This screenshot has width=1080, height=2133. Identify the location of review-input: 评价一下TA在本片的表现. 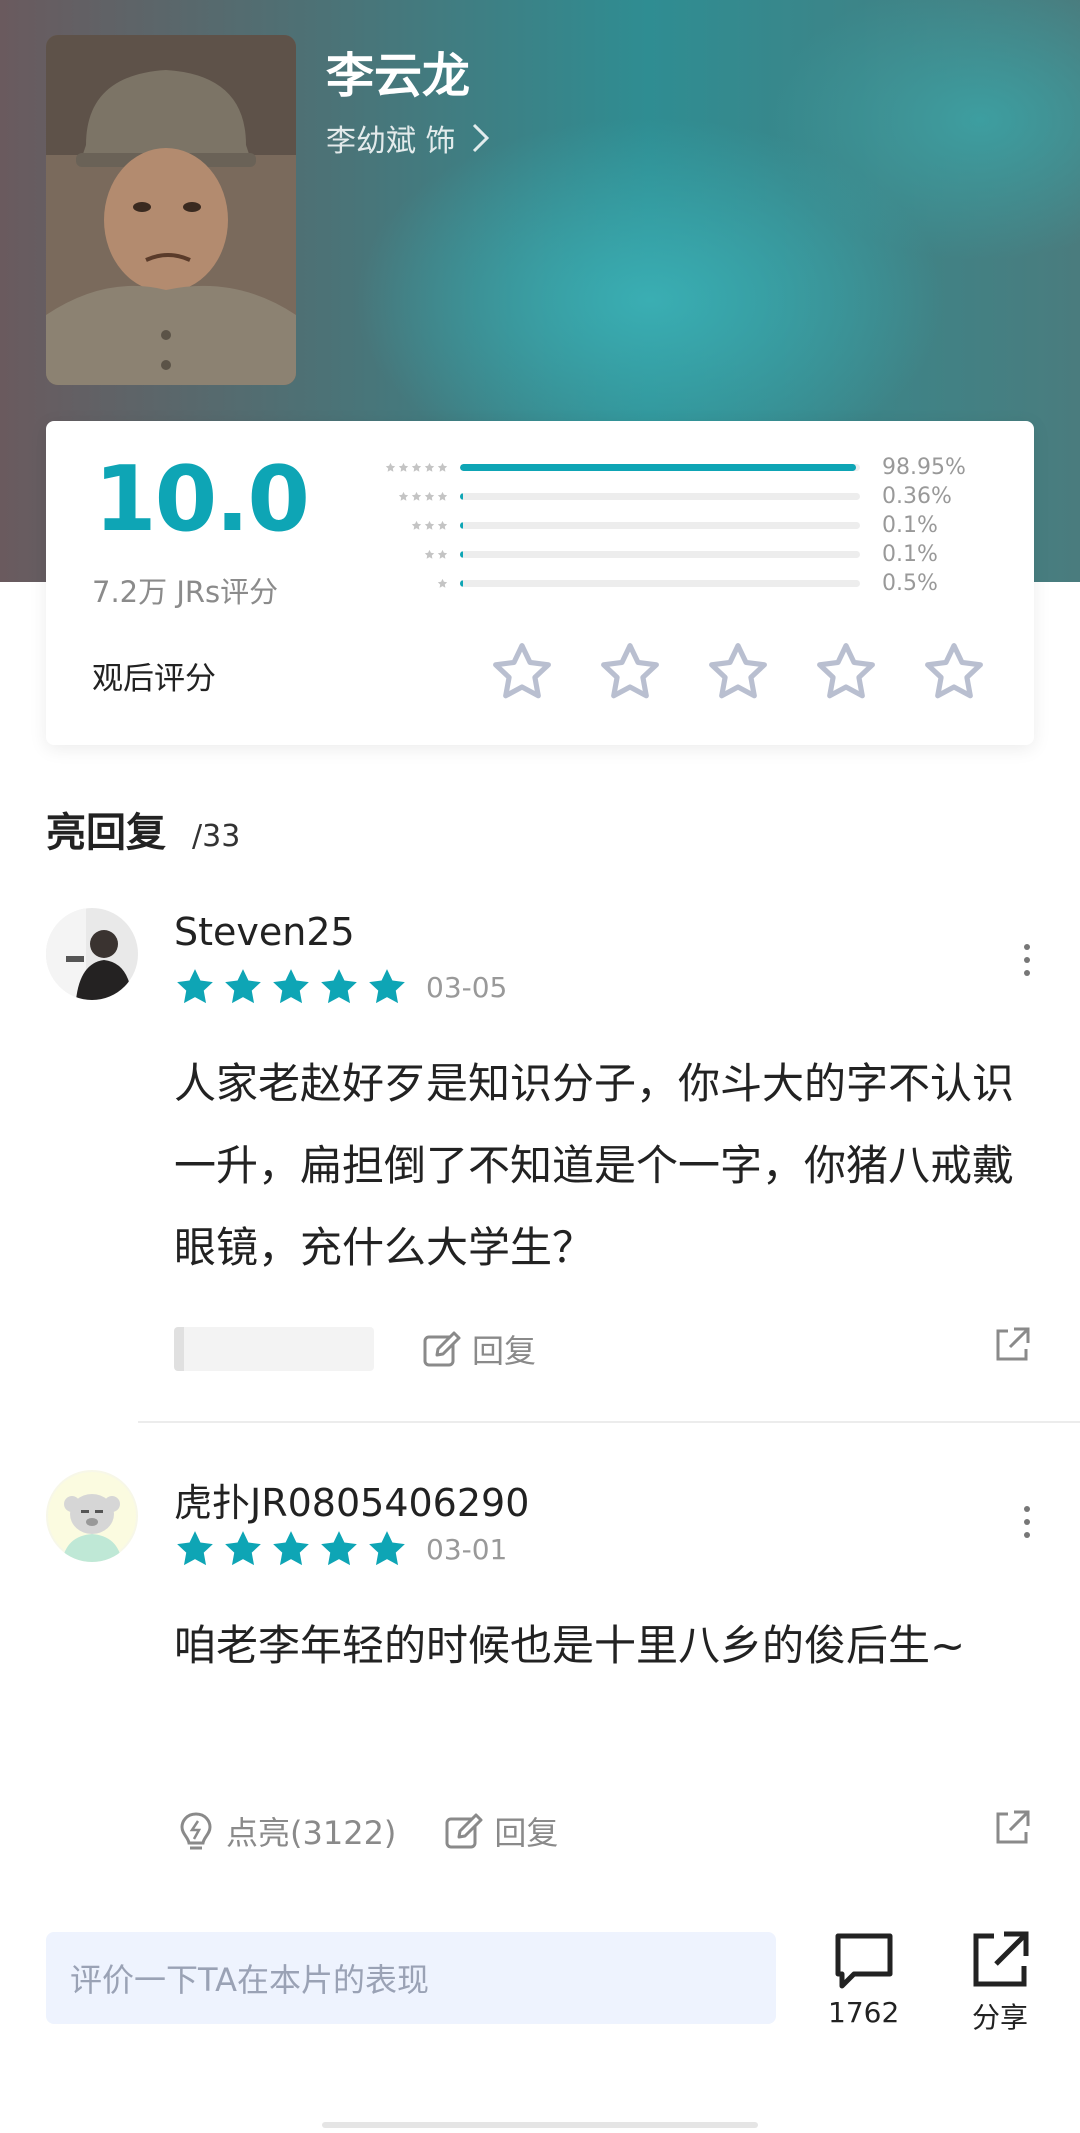
(411, 1978).